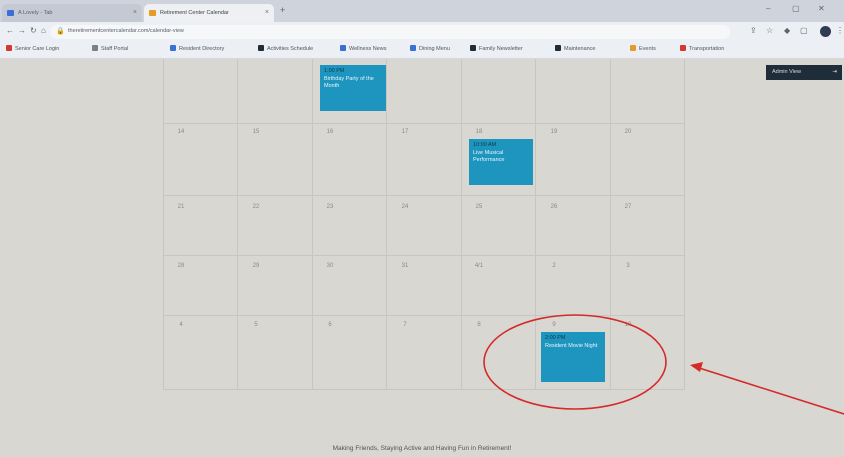  I want to click on bookmark-item: Resident Directory, so click(197, 48).